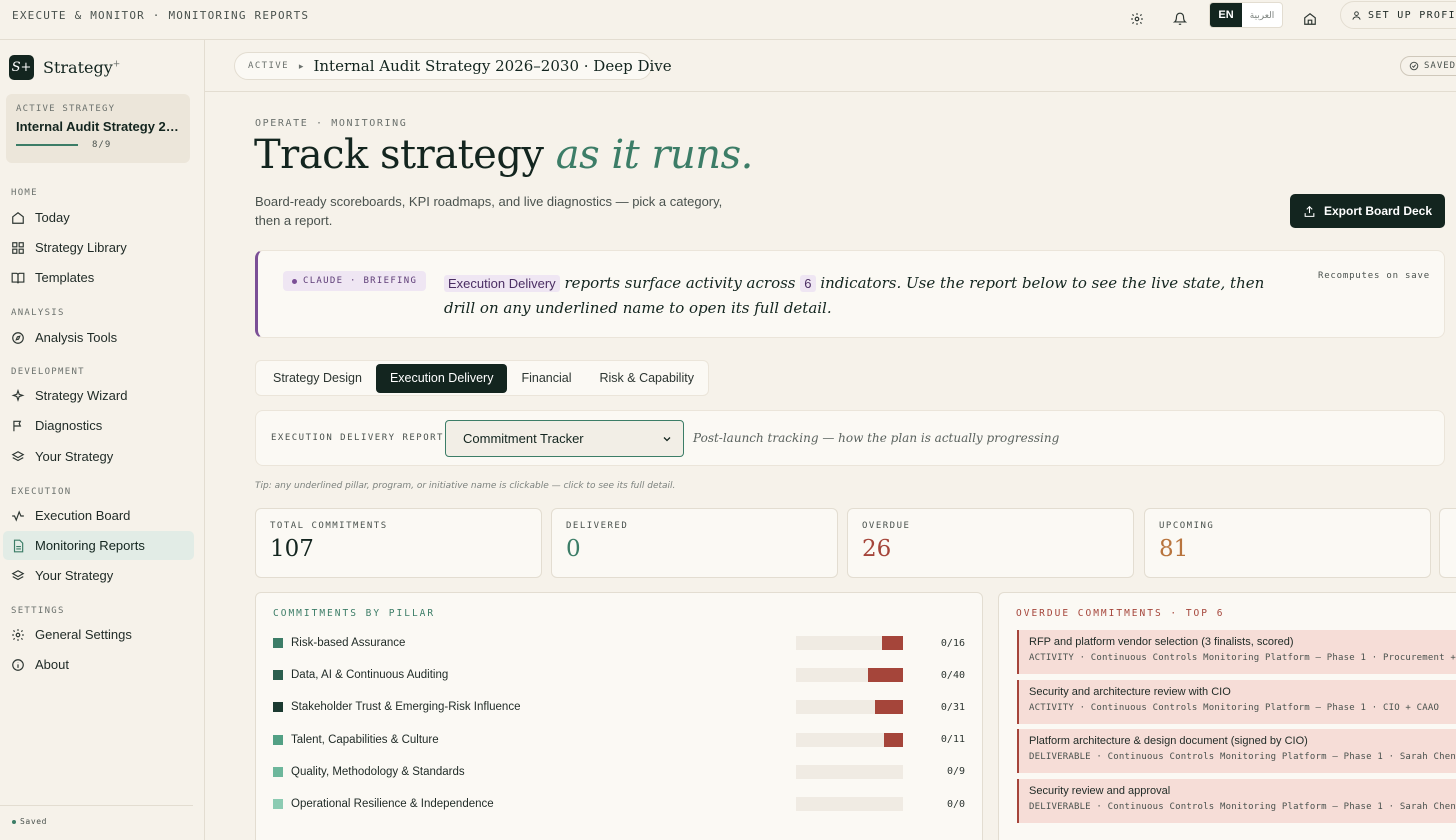  I want to click on compass-icon, so click(18, 337).